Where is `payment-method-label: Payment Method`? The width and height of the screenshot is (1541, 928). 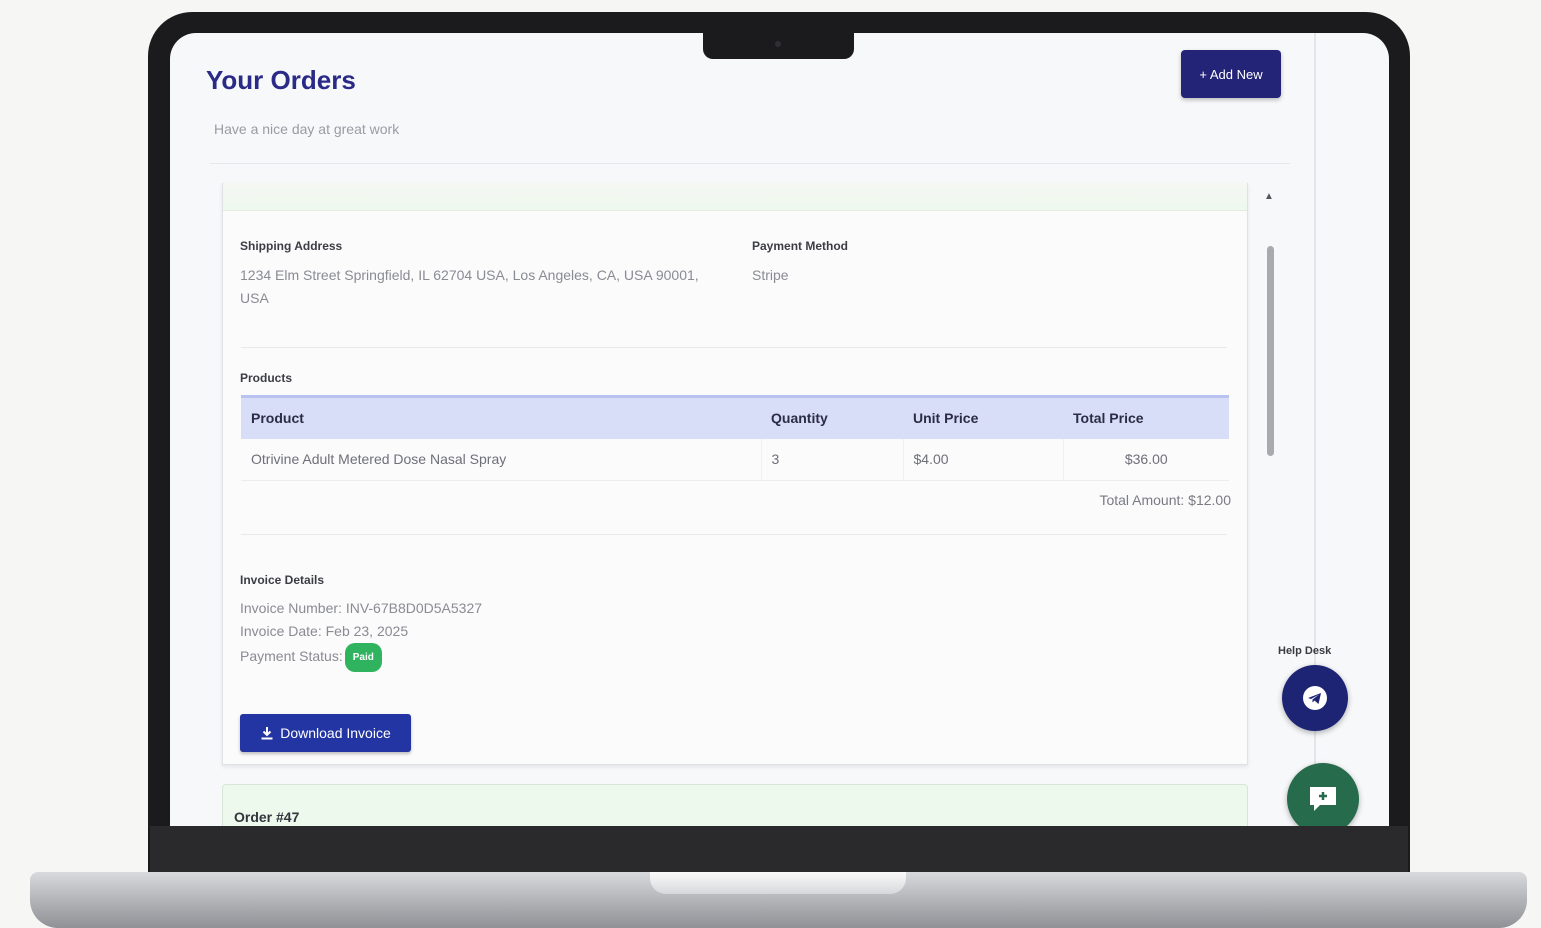 payment-method-label: Payment Method is located at coordinates (800, 246).